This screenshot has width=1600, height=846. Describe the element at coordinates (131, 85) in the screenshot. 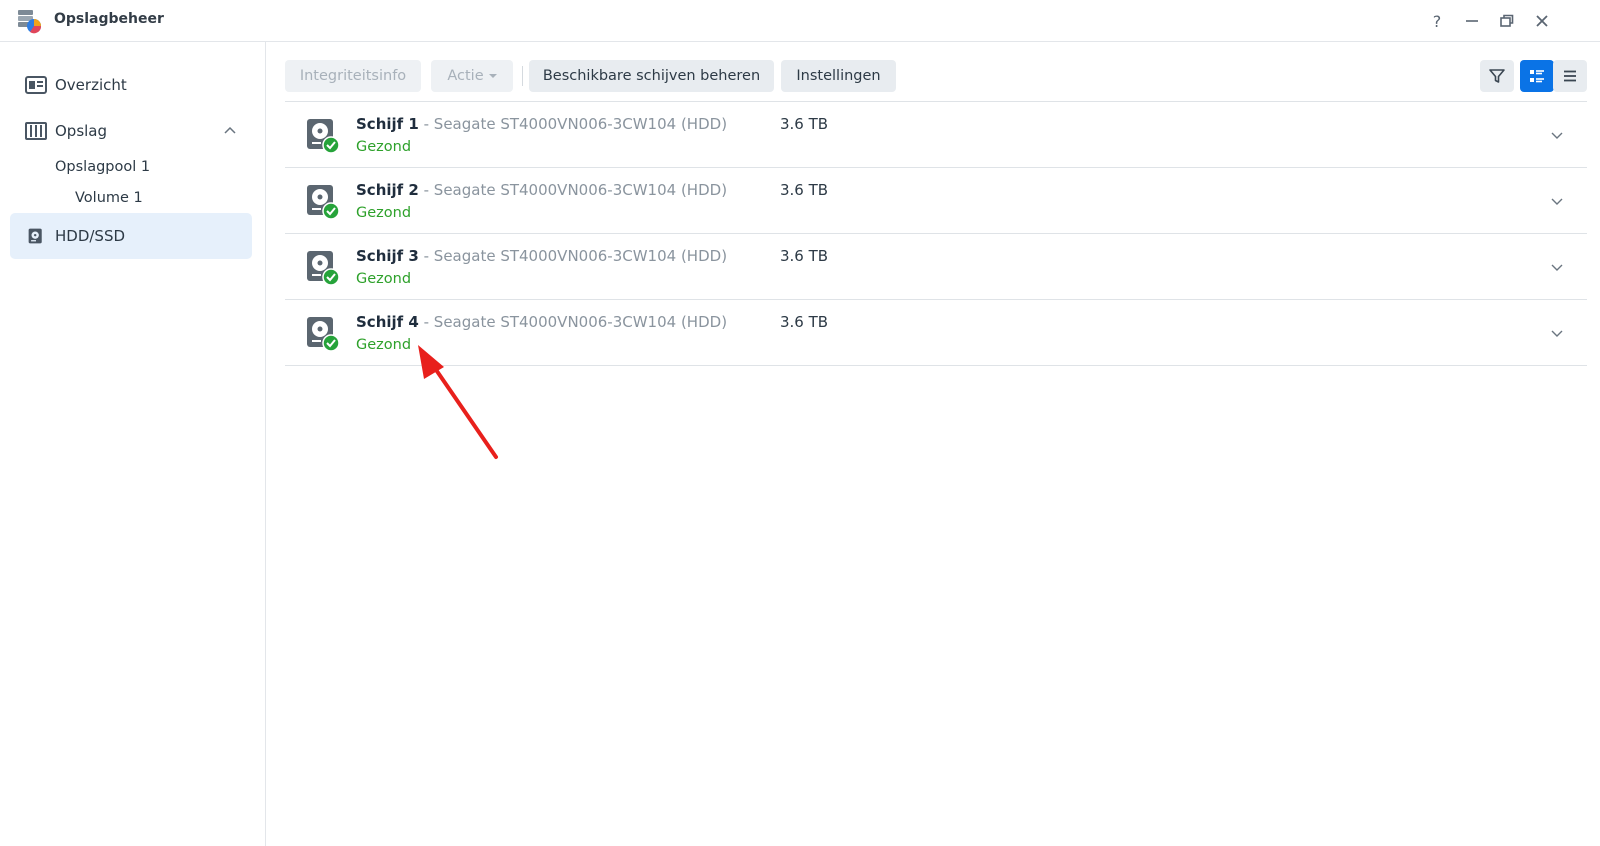

I see `sidebar-item-overview: Overzicht` at that location.